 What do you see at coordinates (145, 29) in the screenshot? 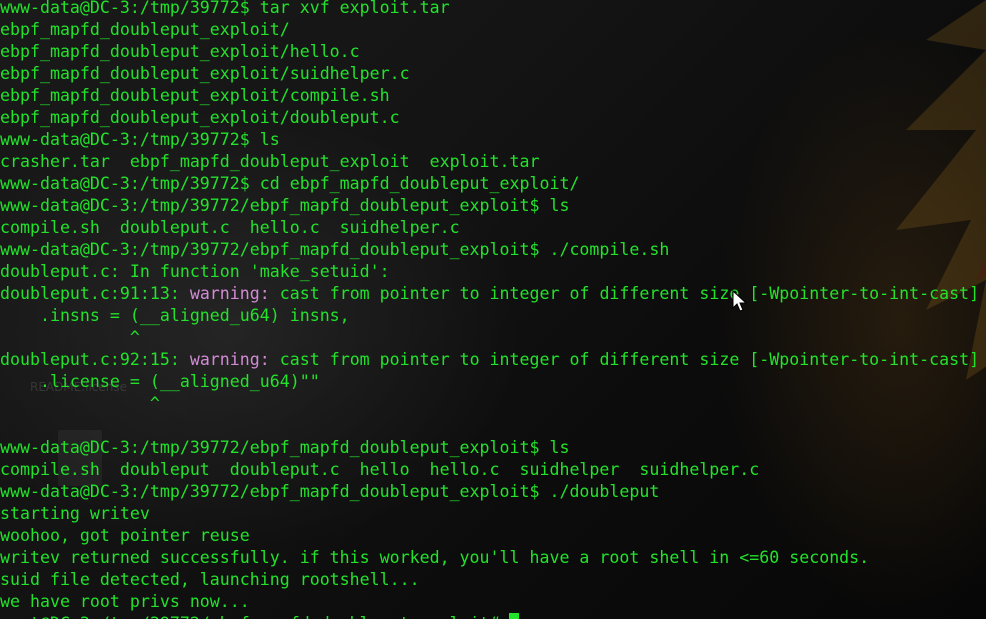
I see `terminal-line: ebpf_mapfd_doubleput_exploit/` at bounding box center [145, 29].